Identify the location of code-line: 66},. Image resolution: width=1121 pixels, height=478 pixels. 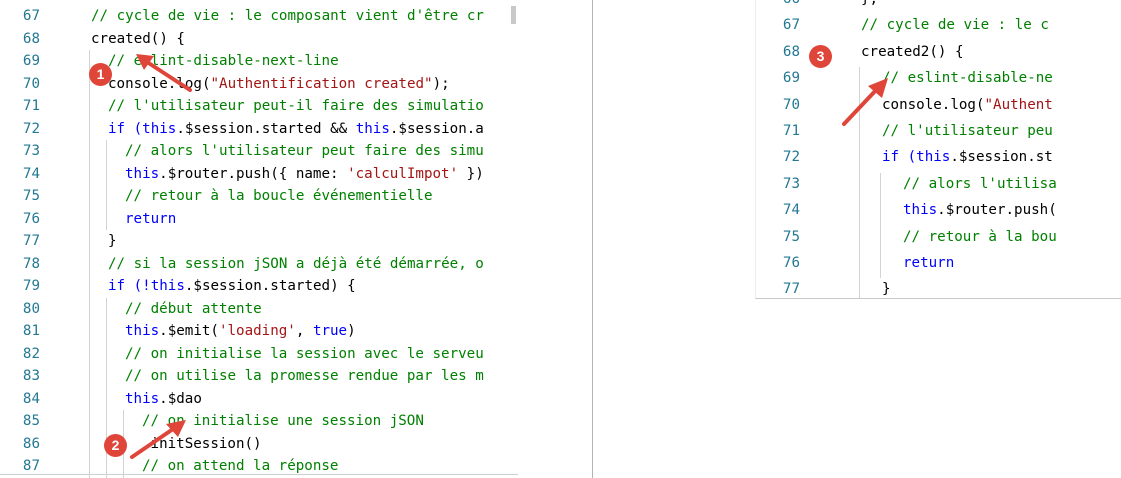
(938, 5).